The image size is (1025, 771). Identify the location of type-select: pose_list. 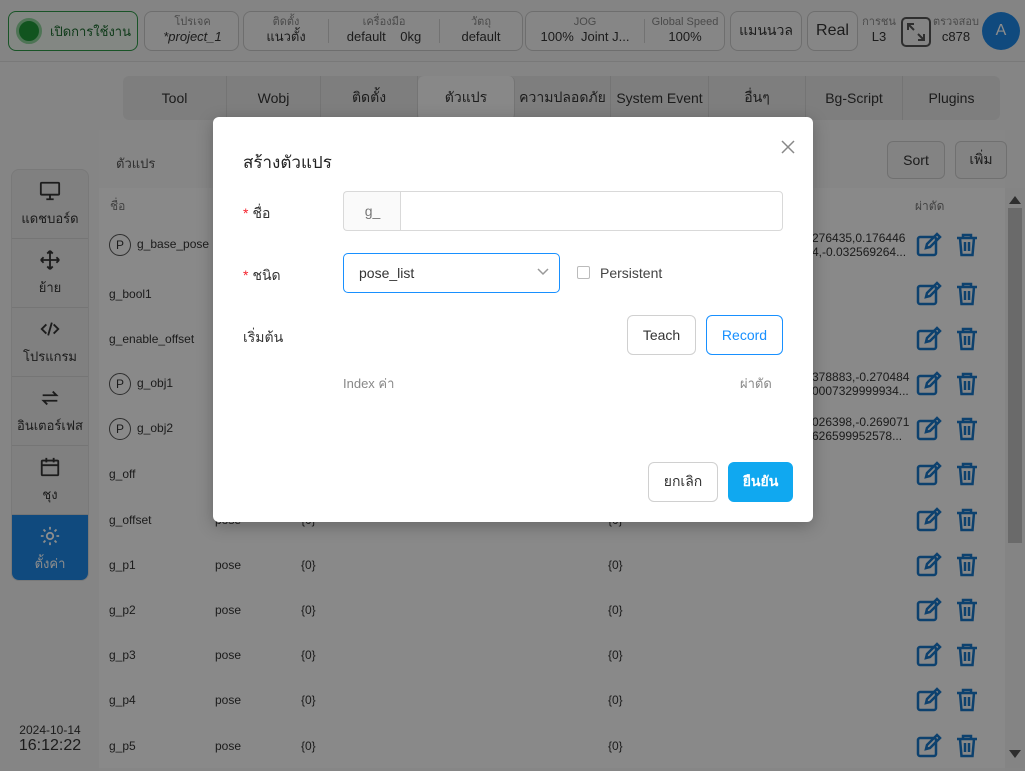
(451, 273).